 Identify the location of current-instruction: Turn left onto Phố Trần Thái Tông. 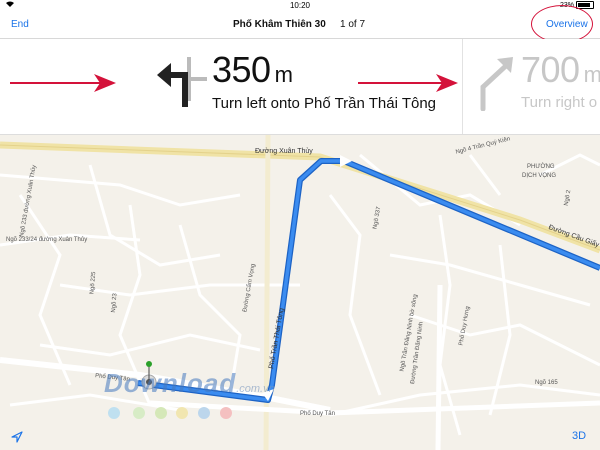
(324, 103).